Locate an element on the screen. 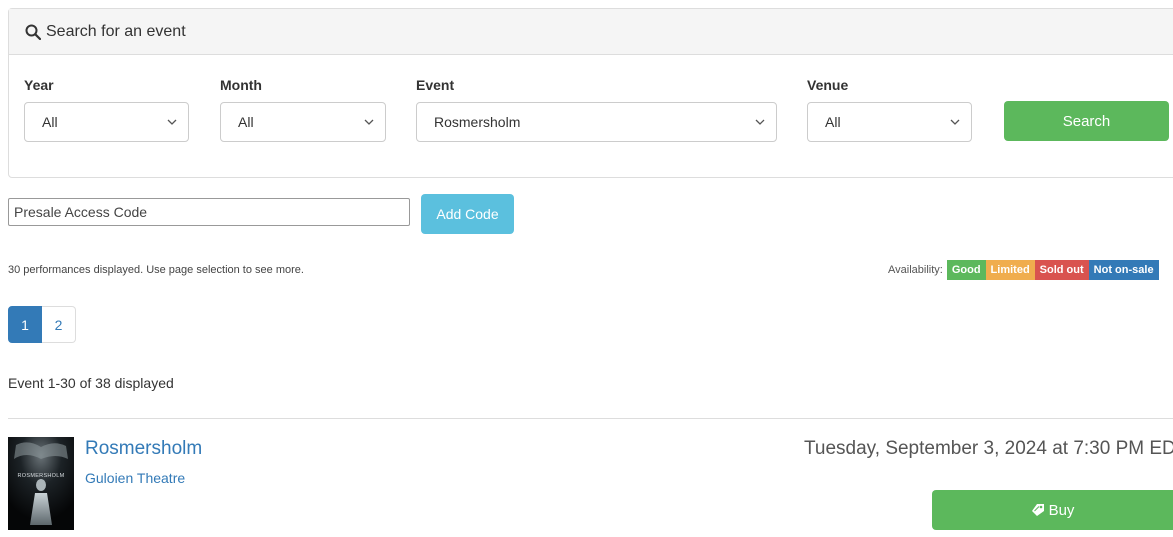 This screenshot has width=1173, height=537. month-select: All is located at coordinates (303, 122).